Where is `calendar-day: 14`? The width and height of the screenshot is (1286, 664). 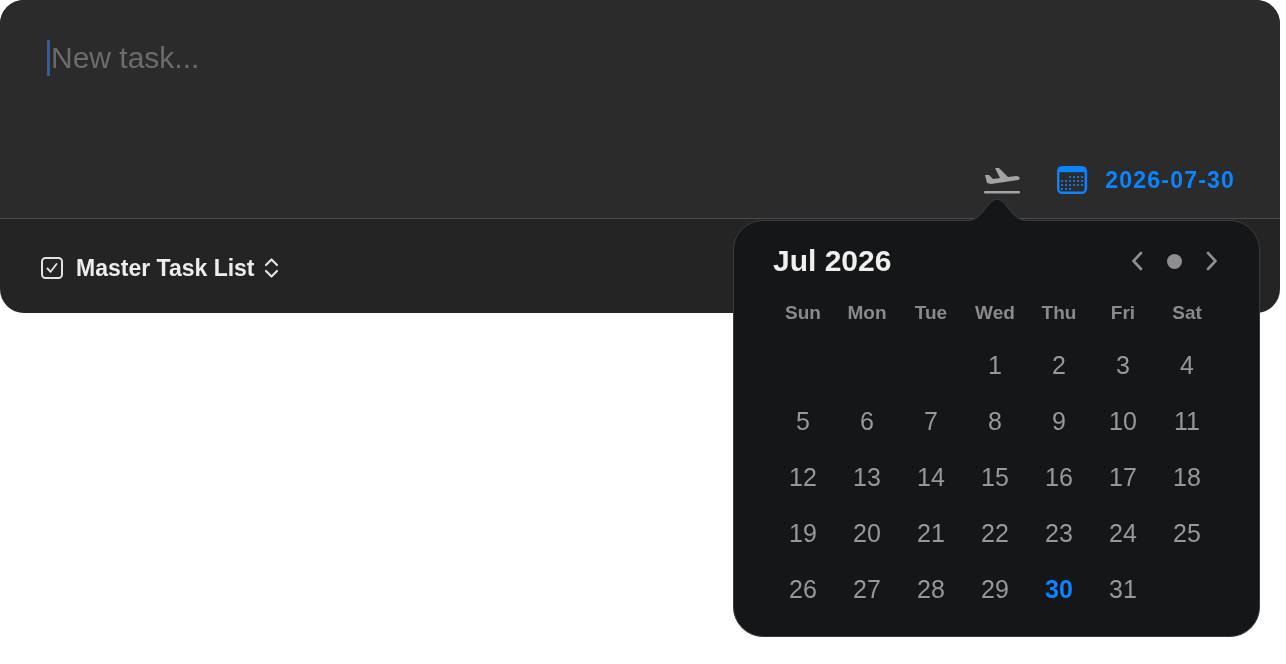
calendar-day: 14 is located at coordinates (931, 477).